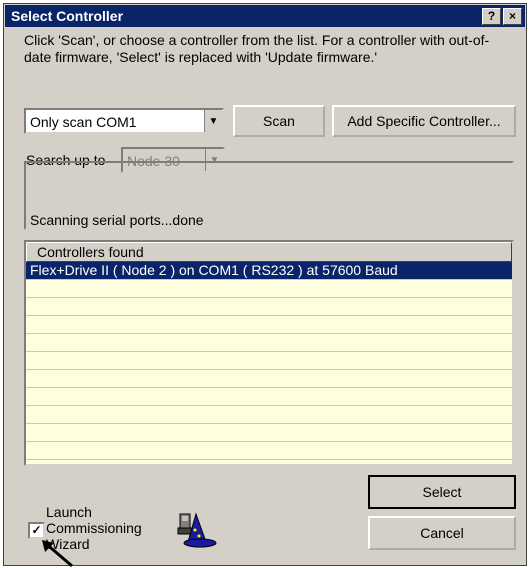 Image resolution: width=530 pixels, height=568 pixels. I want to click on column-header-controllers-found: Controllers found, so click(269, 252).